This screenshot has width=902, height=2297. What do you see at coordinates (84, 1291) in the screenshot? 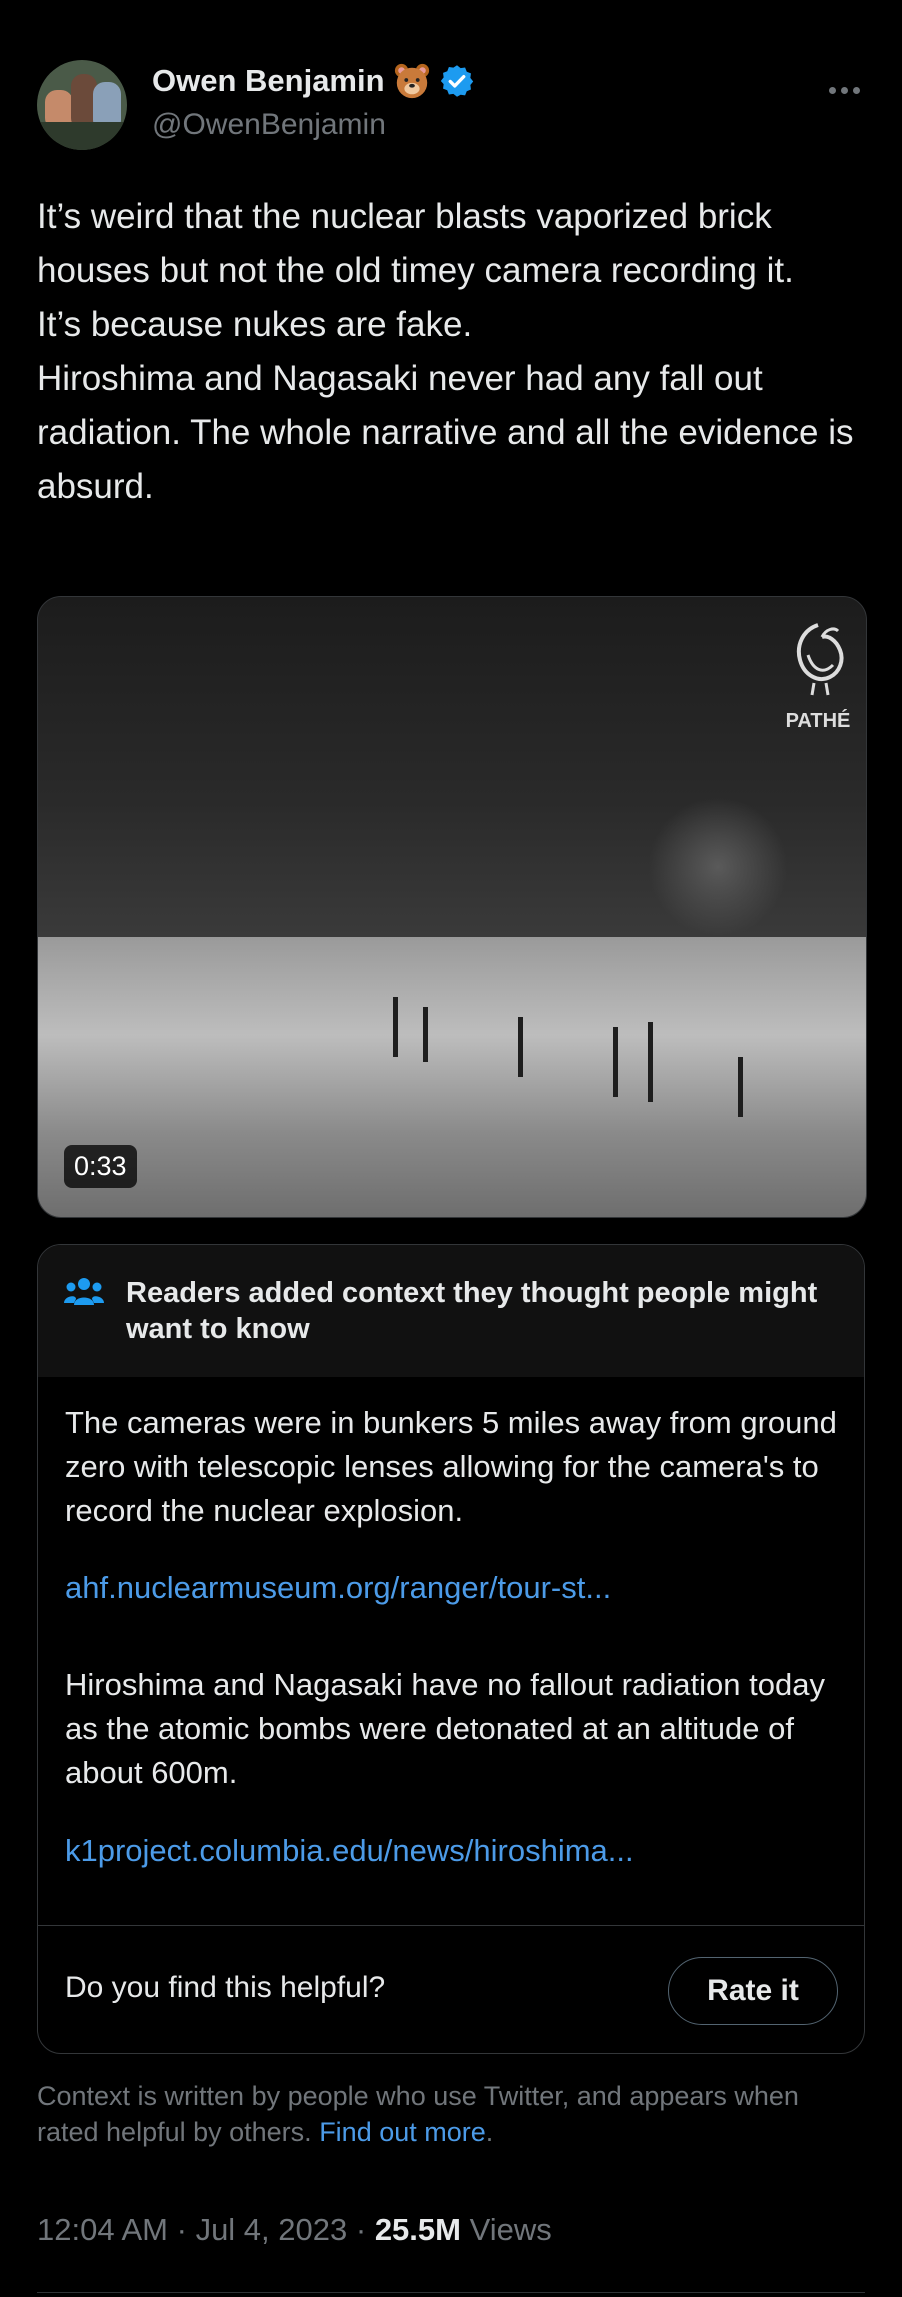
I see `people-icon` at bounding box center [84, 1291].